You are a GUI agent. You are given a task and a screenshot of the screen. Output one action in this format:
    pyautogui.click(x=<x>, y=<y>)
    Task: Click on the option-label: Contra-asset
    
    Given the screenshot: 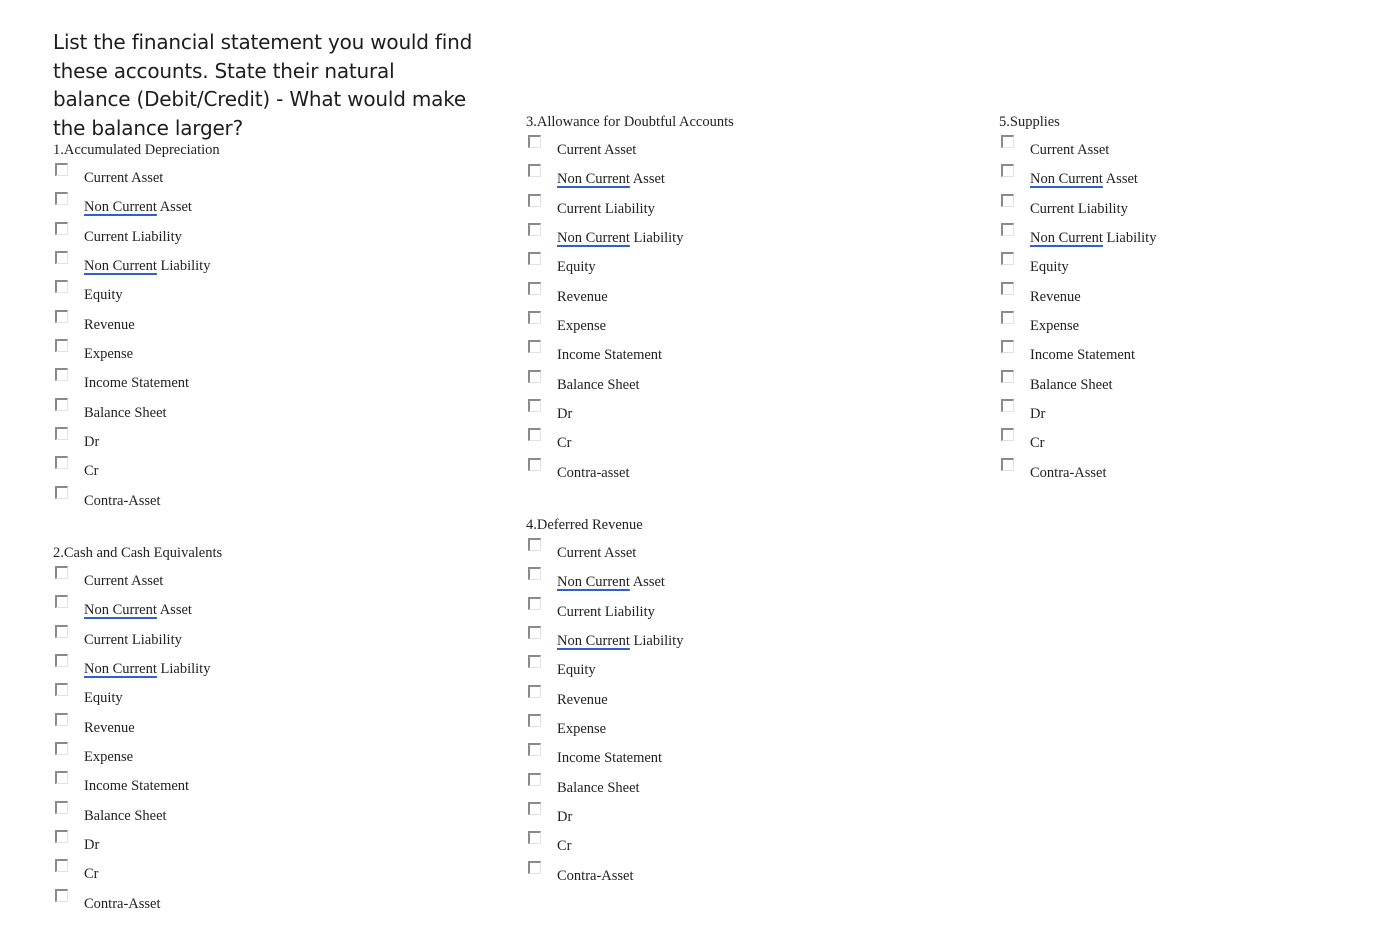 What is the action you would take?
    pyautogui.click(x=593, y=473)
    